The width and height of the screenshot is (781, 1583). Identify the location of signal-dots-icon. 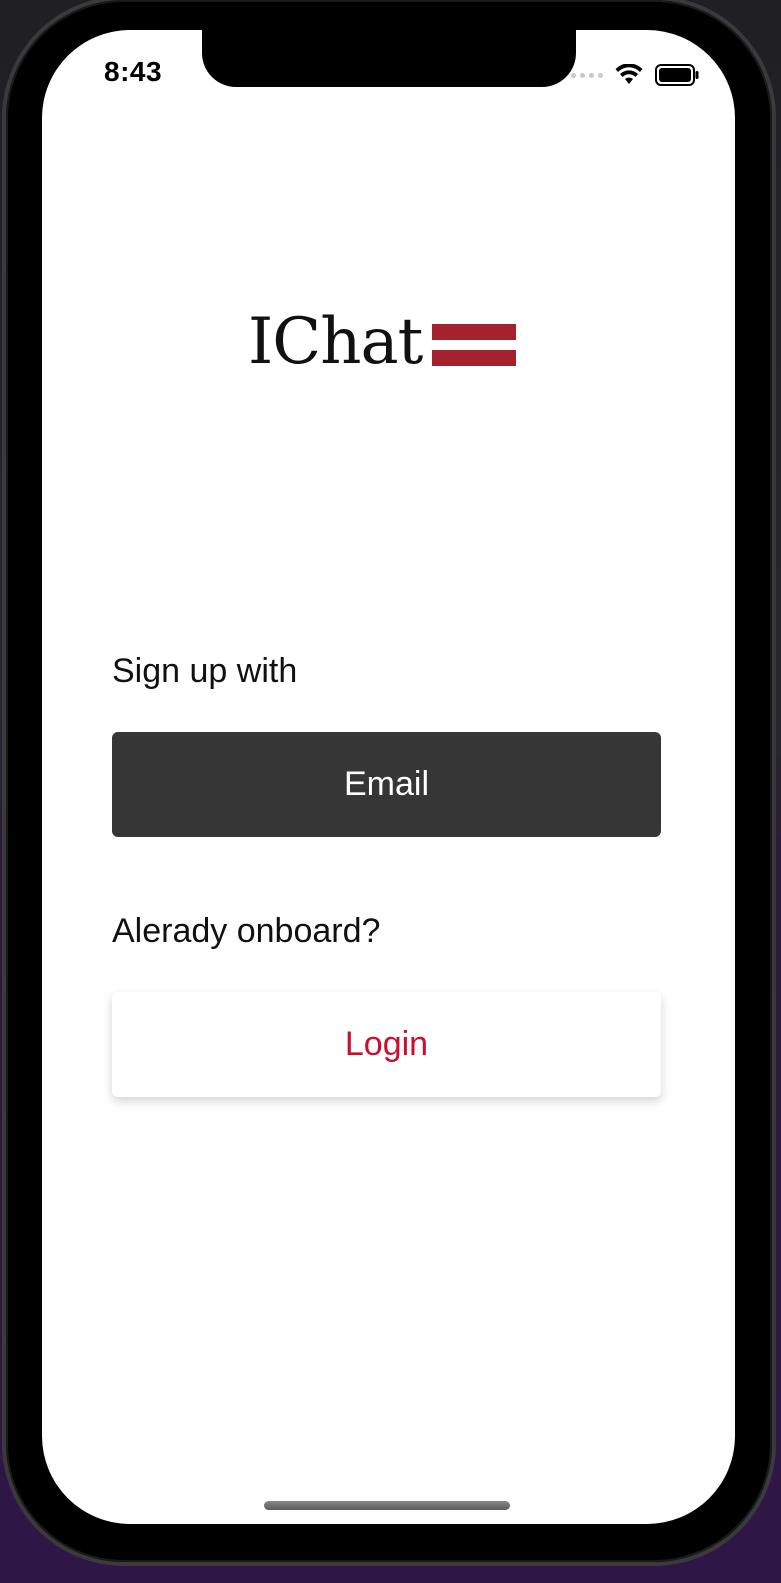
(587, 75).